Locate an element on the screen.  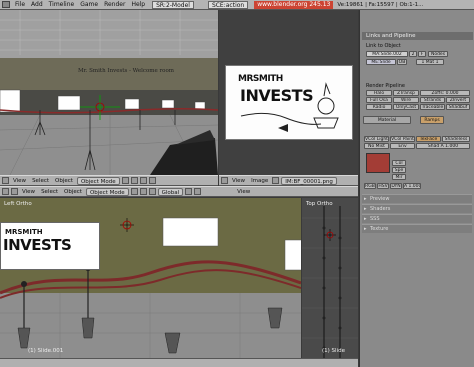
mesh-name-field: ME:Slide is located at coordinates (381, 62).